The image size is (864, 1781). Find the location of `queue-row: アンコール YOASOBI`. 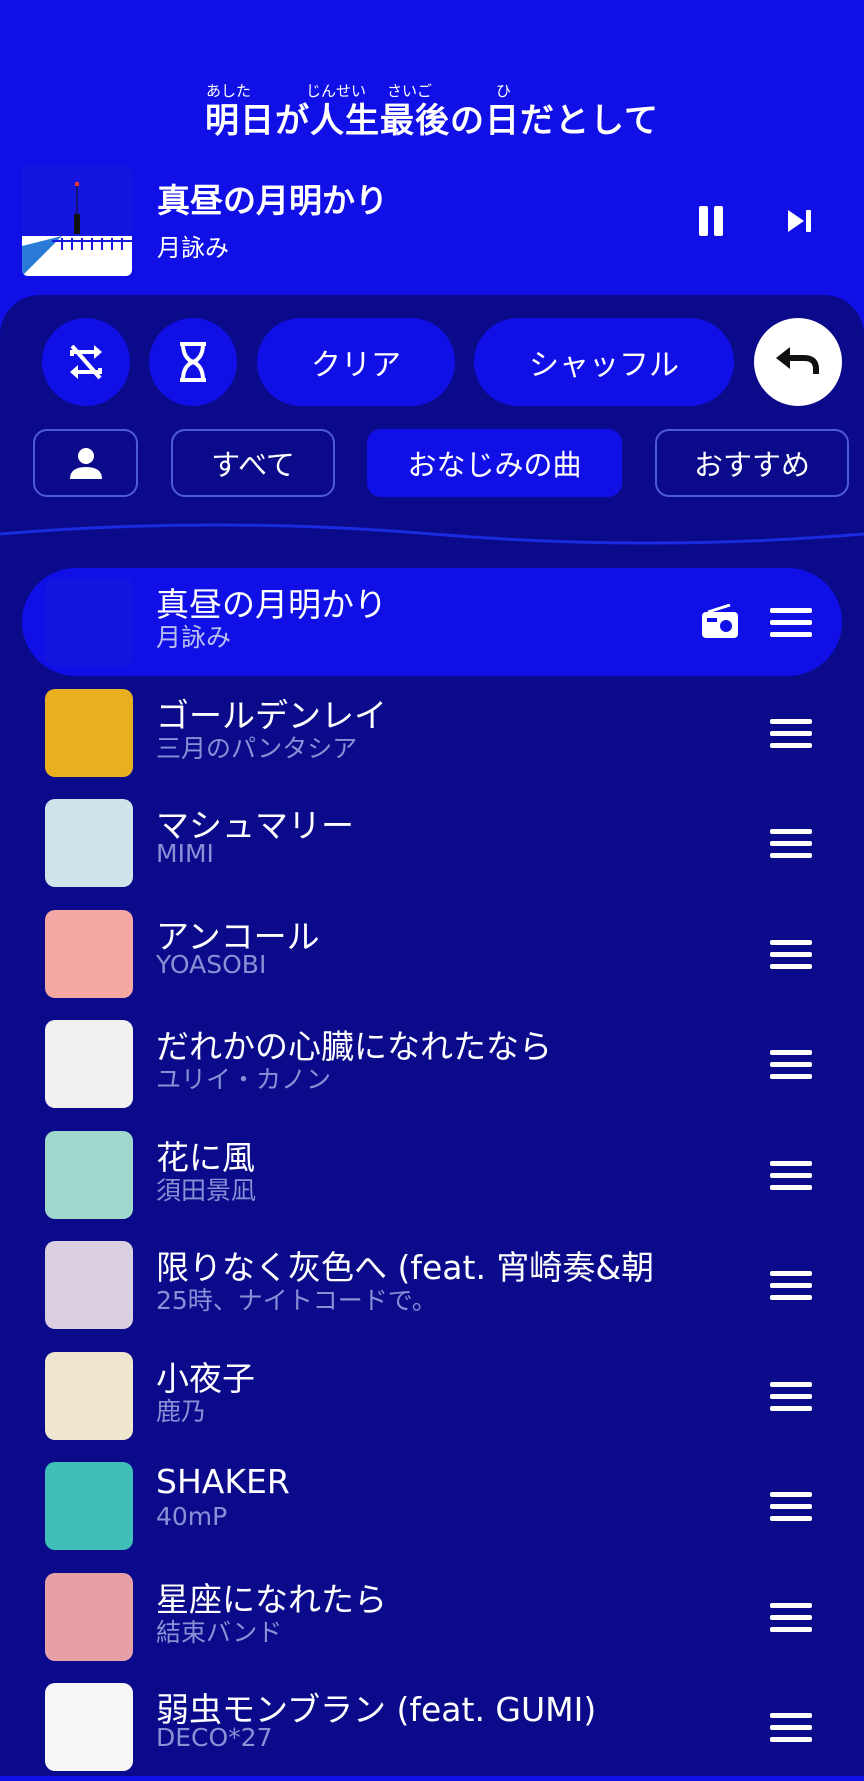

queue-row: アンコール YOASOBI is located at coordinates (432, 954).